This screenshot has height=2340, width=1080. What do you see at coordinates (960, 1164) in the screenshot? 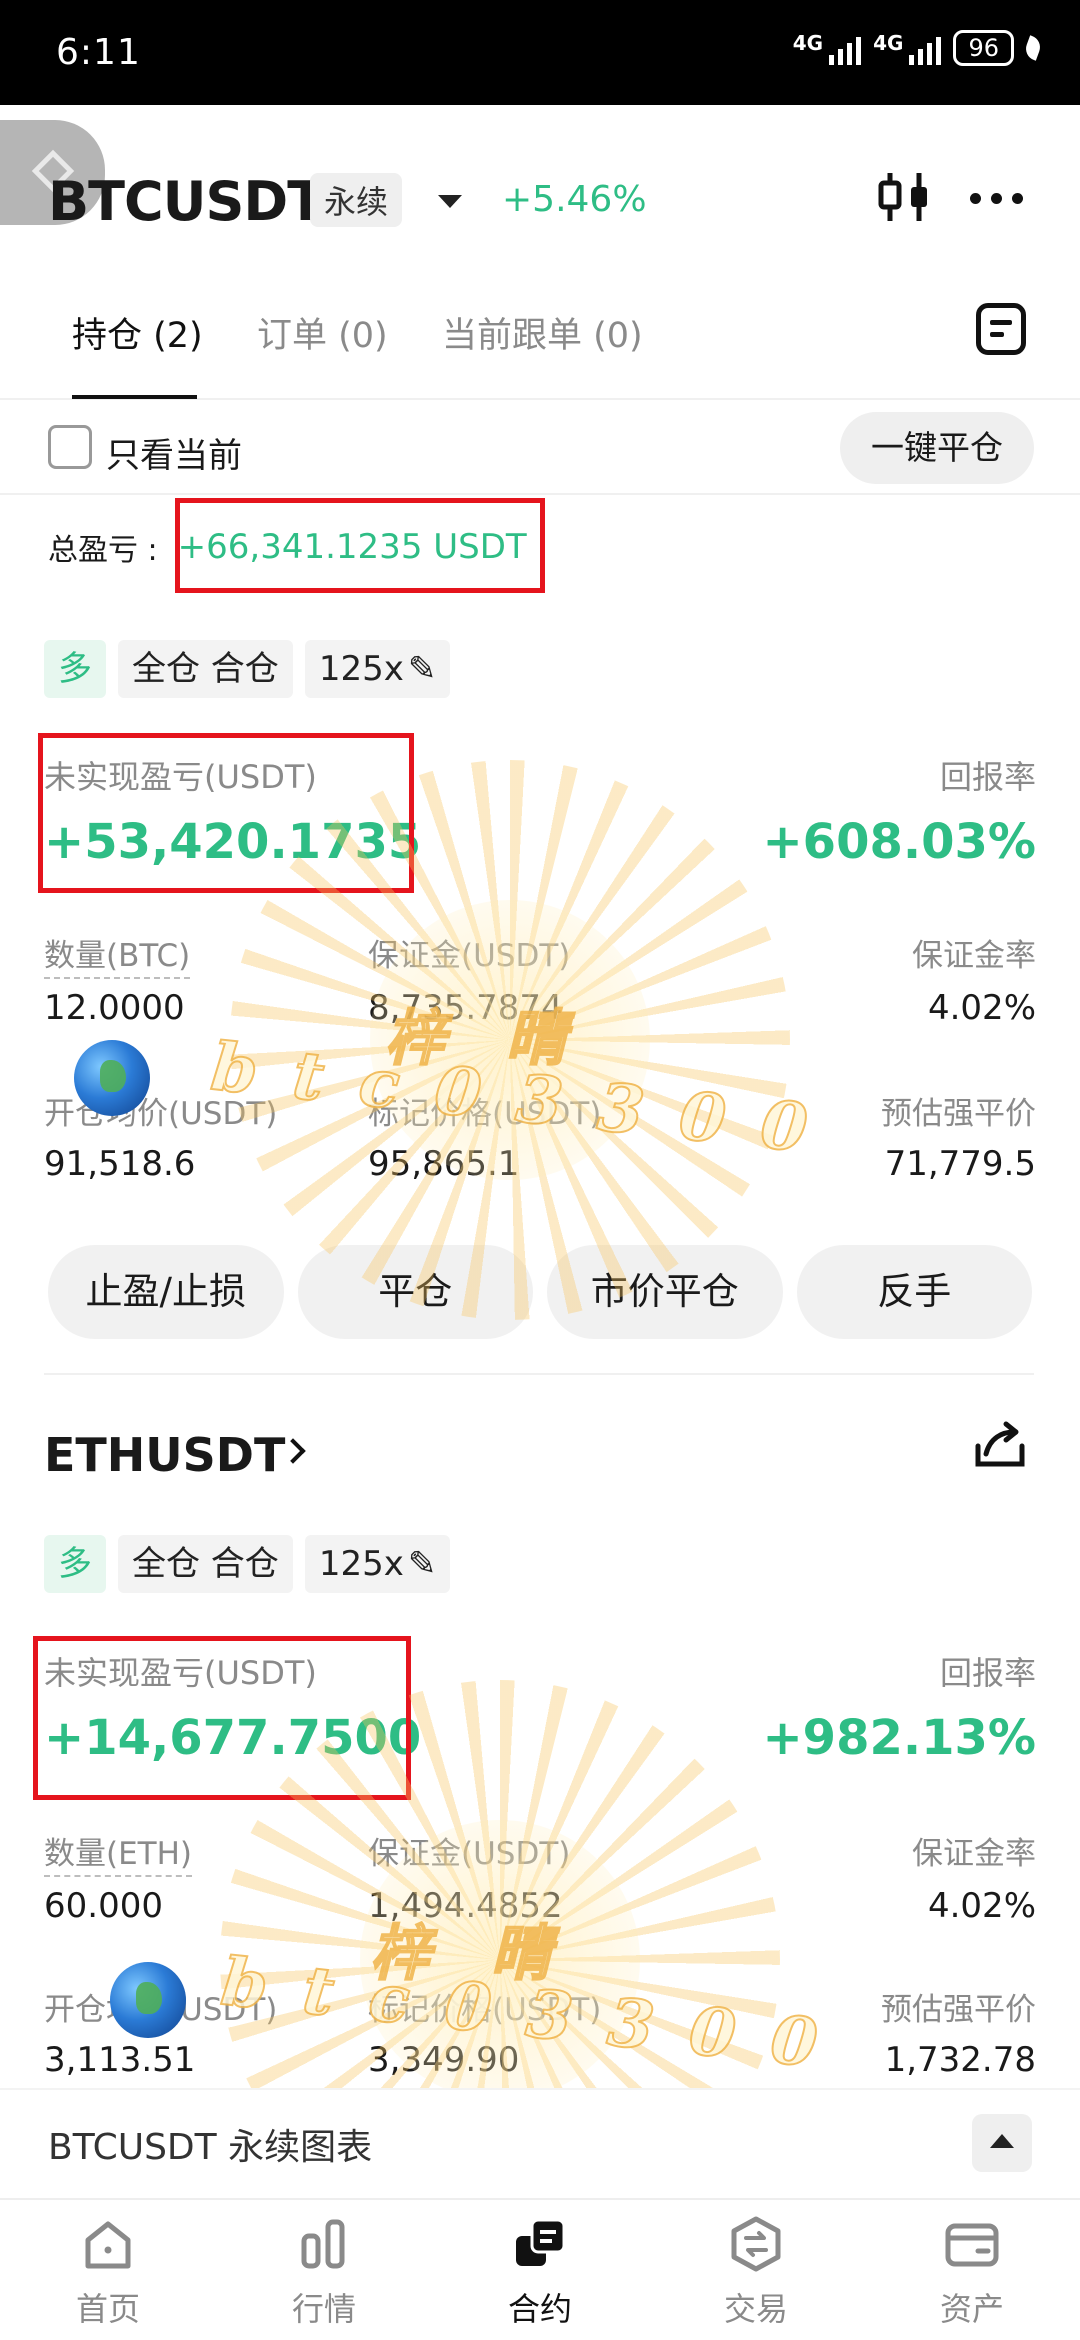
I see `liq-price-value: 71,779.5` at bounding box center [960, 1164].